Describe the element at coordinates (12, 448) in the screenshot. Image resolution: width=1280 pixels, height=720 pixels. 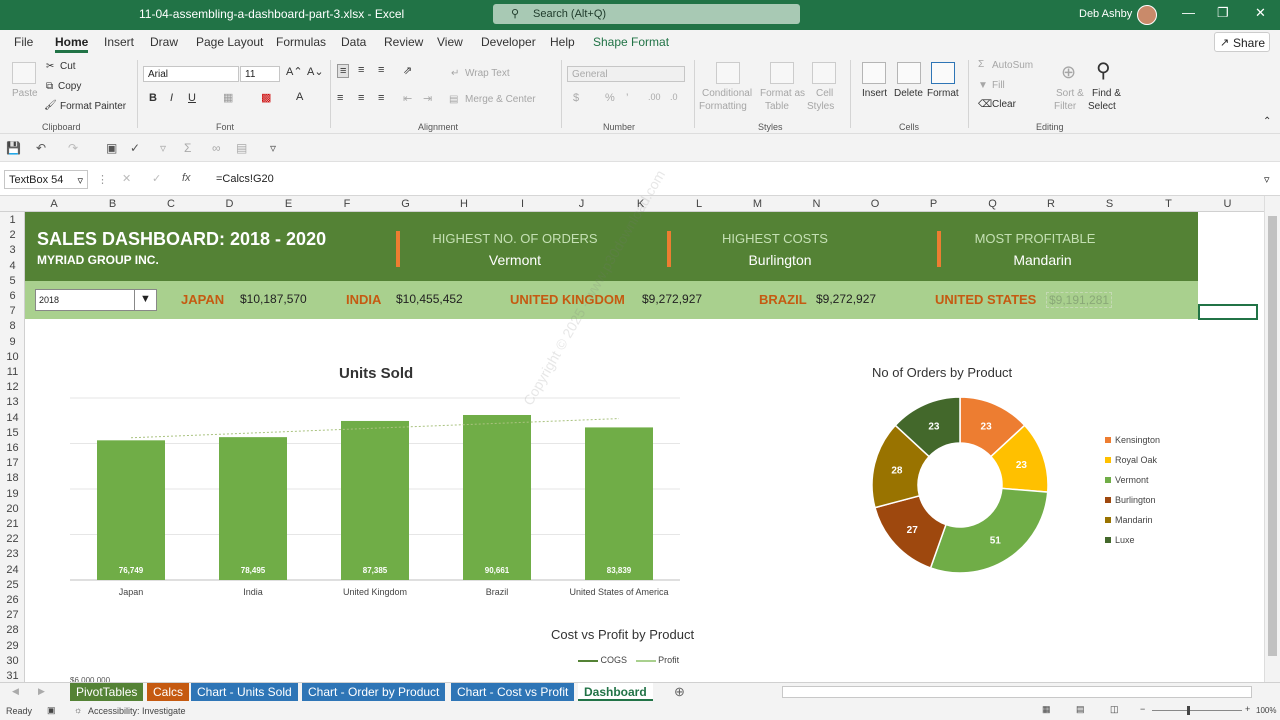
I see `row-header: 16` at that location.